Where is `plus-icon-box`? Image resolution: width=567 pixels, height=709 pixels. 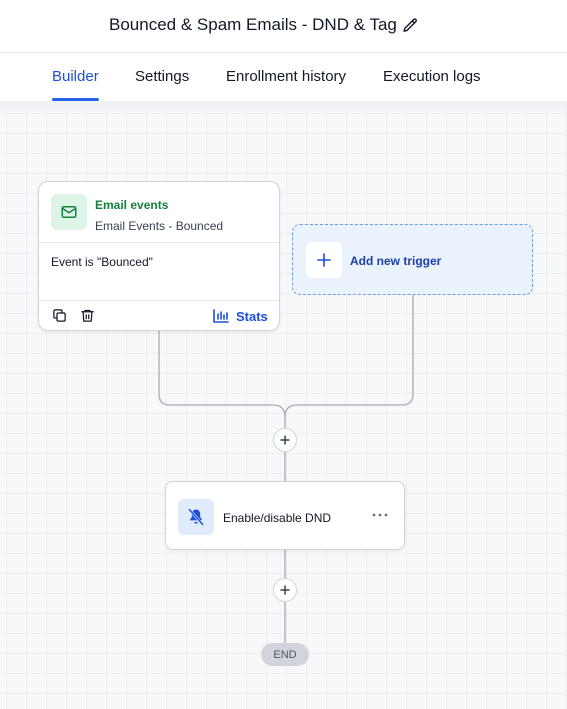
plus-icon-box is located at coordinates (324, 260).